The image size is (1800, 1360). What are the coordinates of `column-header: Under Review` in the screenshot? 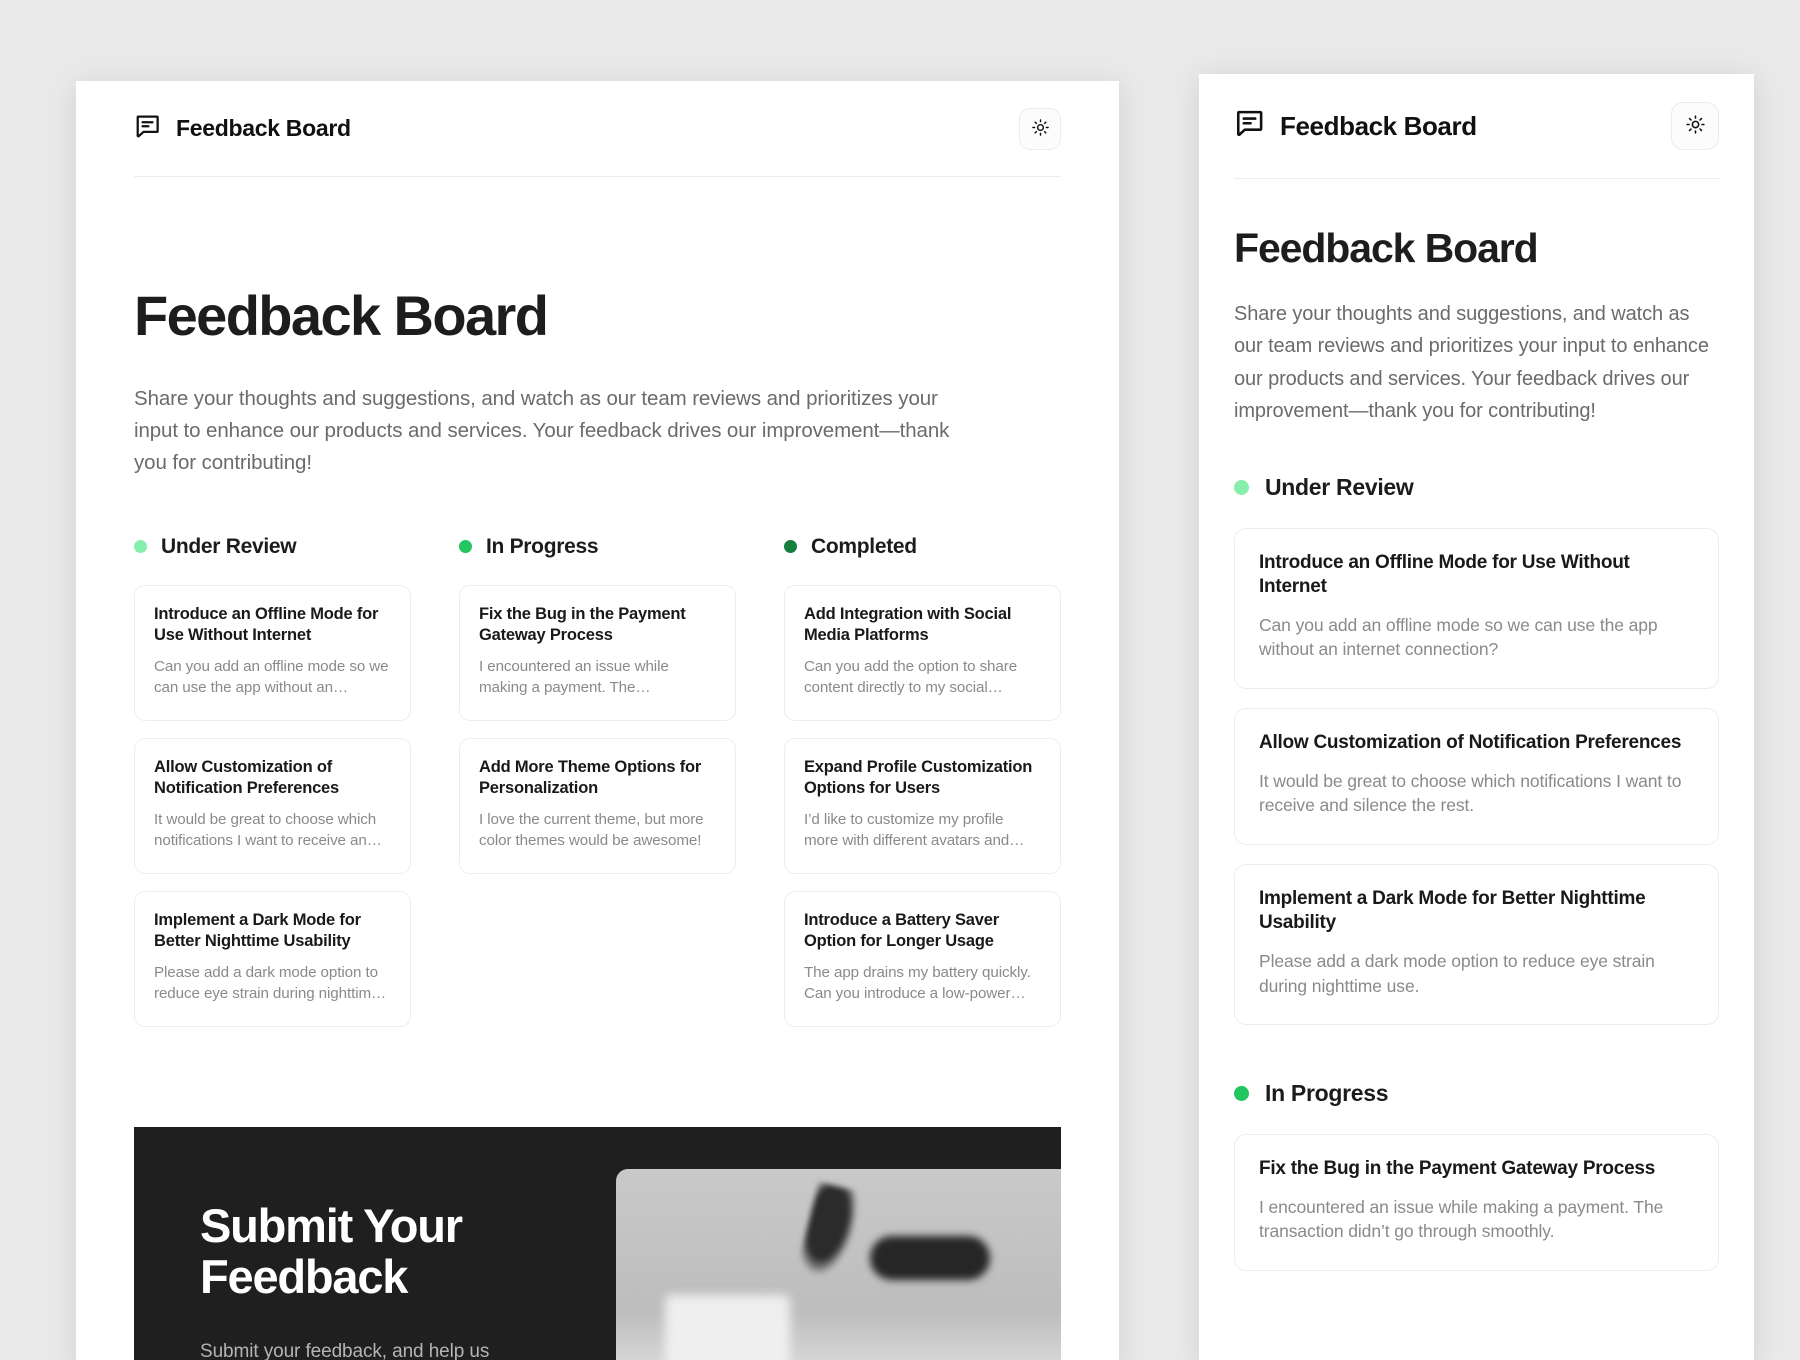 It's located at (272, 547).